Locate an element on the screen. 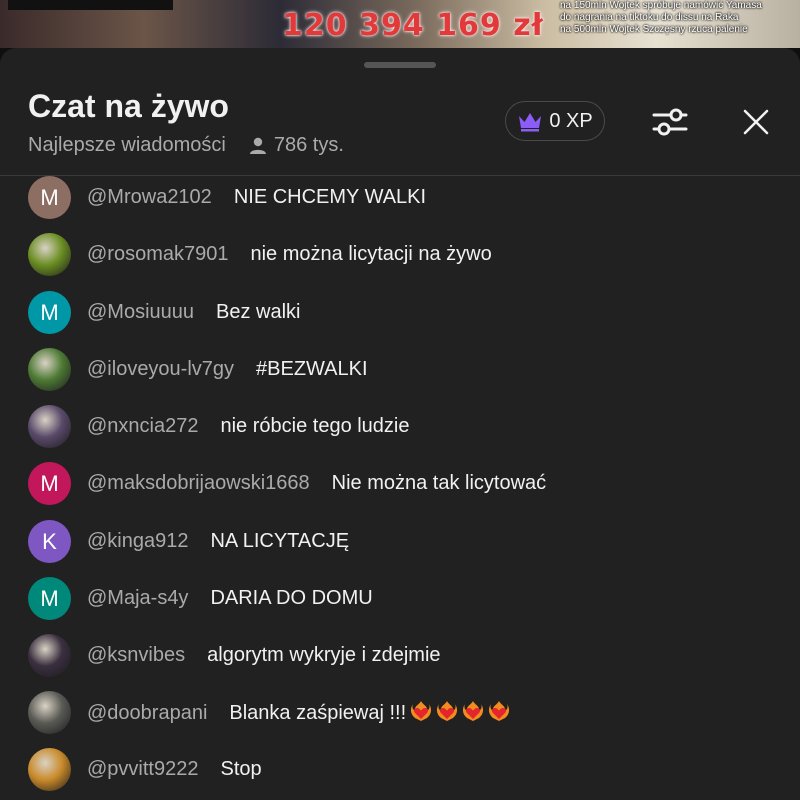 This screenshot has height=800, width=800. chat-message-content: algorytm wykryje i zdejmie is located at coordinates (324, 655).